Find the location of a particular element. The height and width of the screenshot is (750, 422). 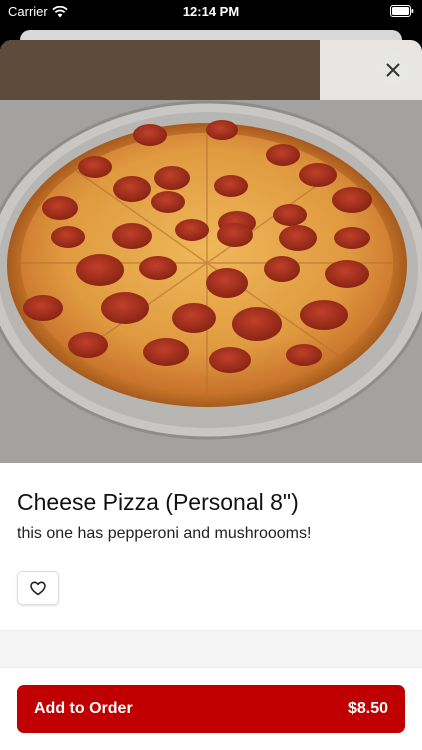

add-to-order-label: Add to Order is located at coordinates (83, 708).